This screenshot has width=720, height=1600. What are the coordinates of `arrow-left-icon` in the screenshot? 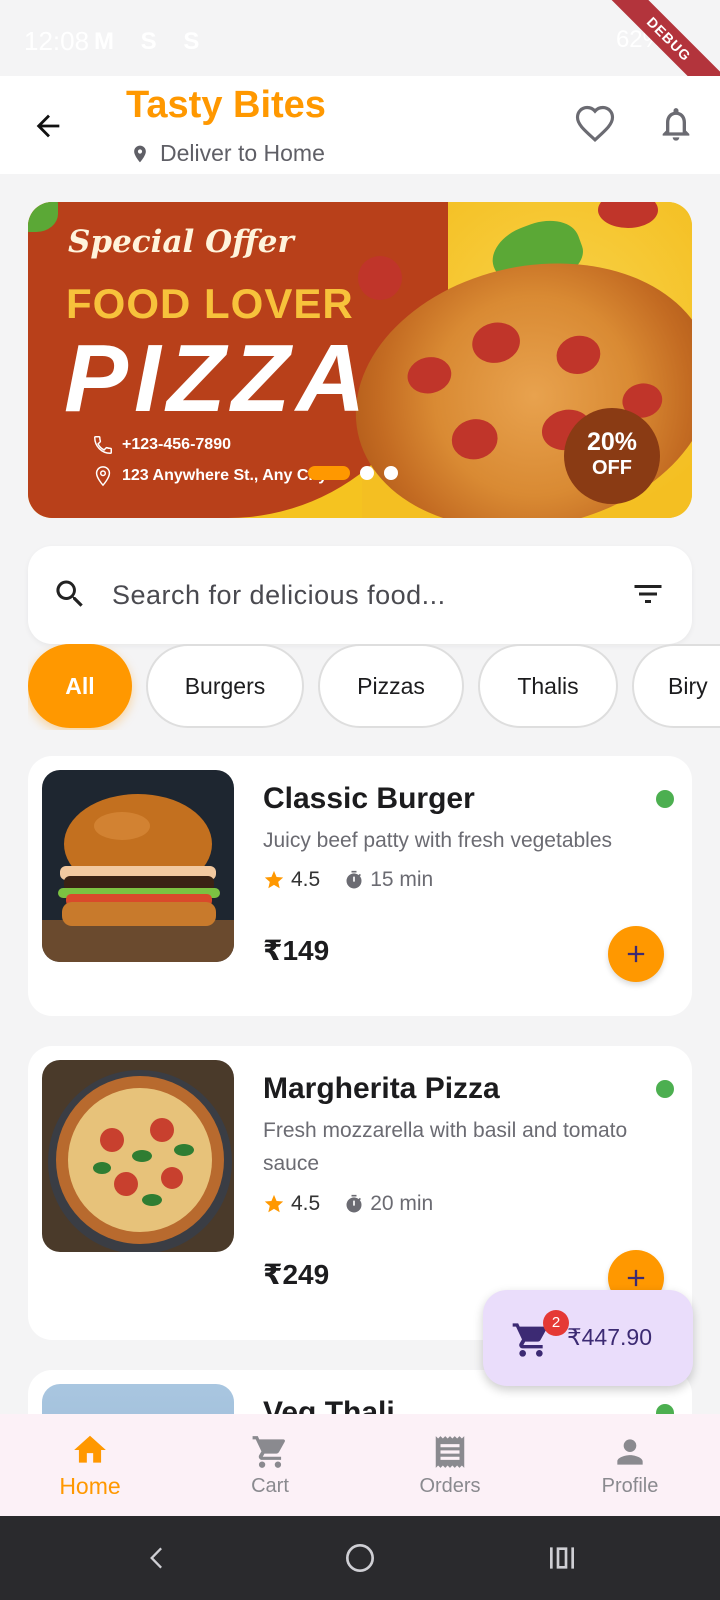 It's located at (48, 126).